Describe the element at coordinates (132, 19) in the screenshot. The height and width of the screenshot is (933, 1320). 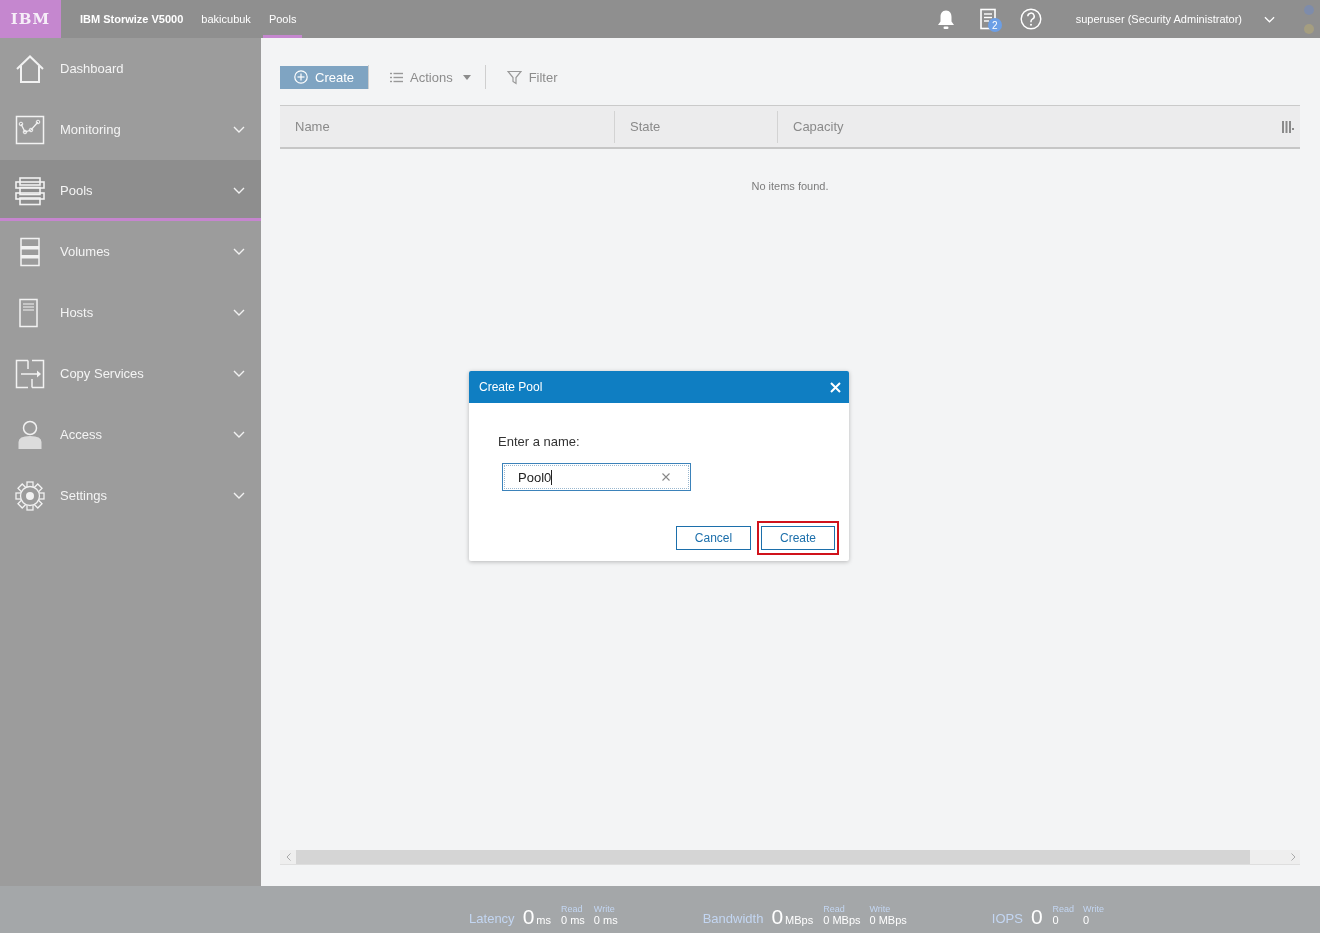
I see `header-nav-link: IBM Storwize V5000` at that location.